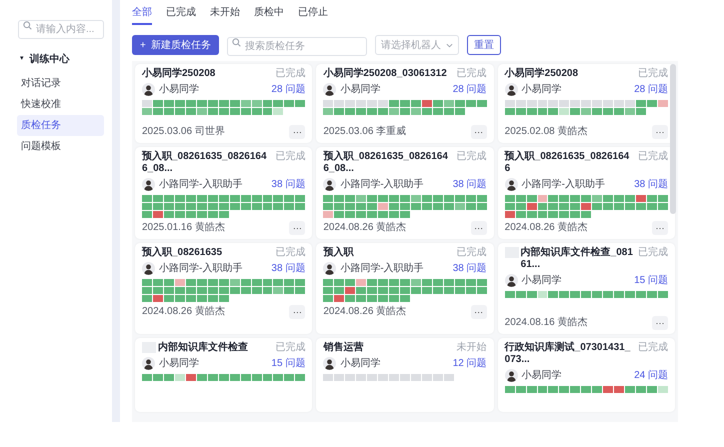  I want to click on sidebar-item: 问题模板, so click(60, 146).